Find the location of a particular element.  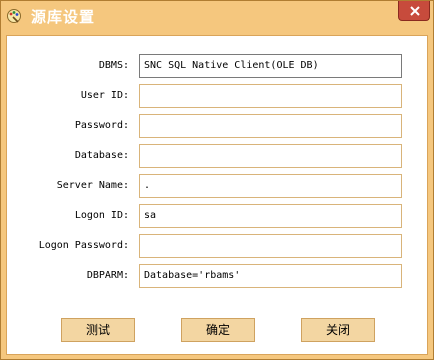

dbms-field: SNC SQL Native Client(OLE DB) is located at coordinates (270, 66).